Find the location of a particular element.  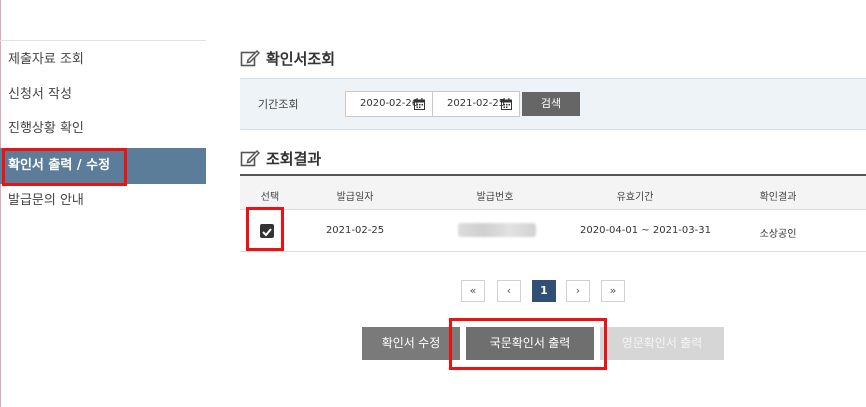

table-row: 2021-02-25 2020-04-01 ~ 2021-03-31 소상공인 is located at coordinates (553, 231).